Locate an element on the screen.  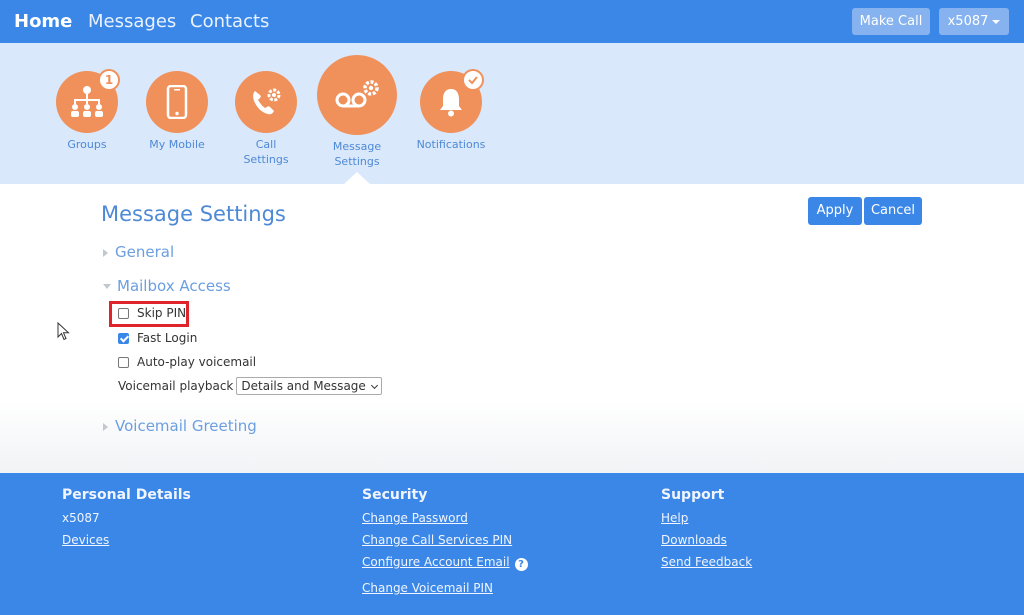
security-heading: Security is located at coordinates (395, 495).